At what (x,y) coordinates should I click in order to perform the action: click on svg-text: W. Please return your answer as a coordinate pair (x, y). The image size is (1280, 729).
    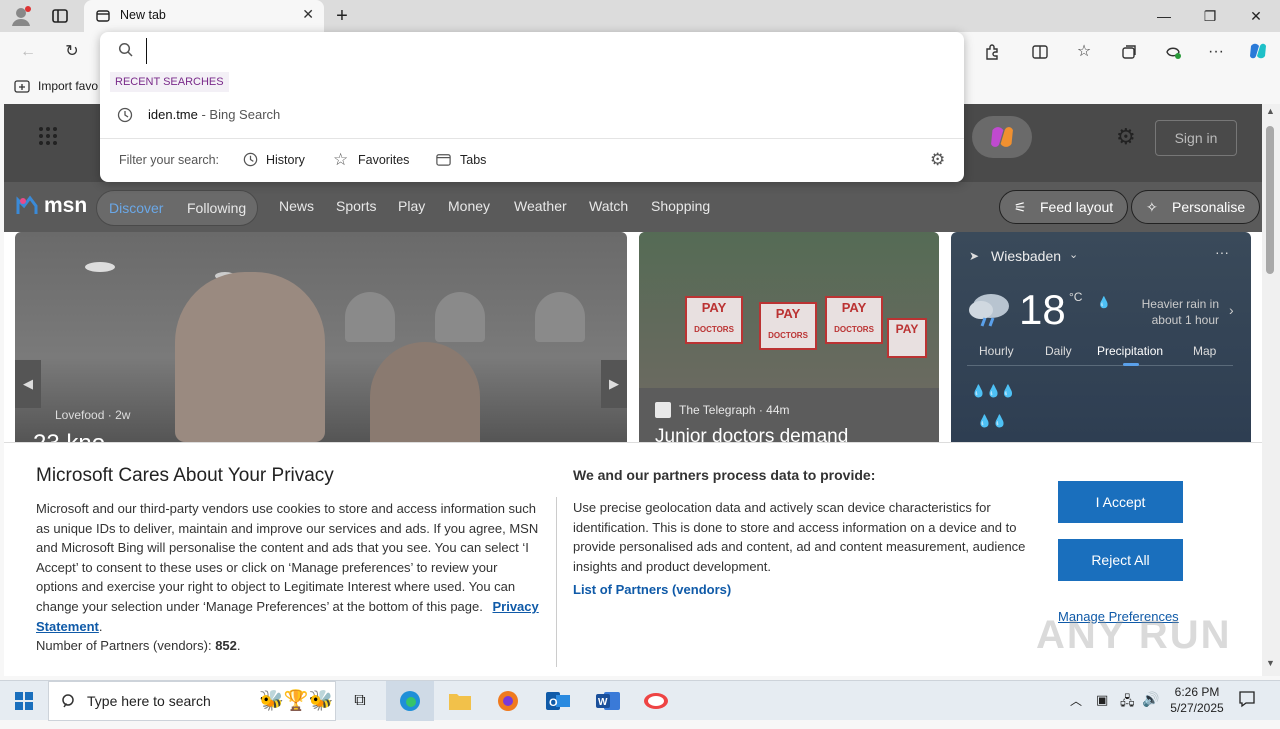
    Looking at the image, I should click on (603, 702).